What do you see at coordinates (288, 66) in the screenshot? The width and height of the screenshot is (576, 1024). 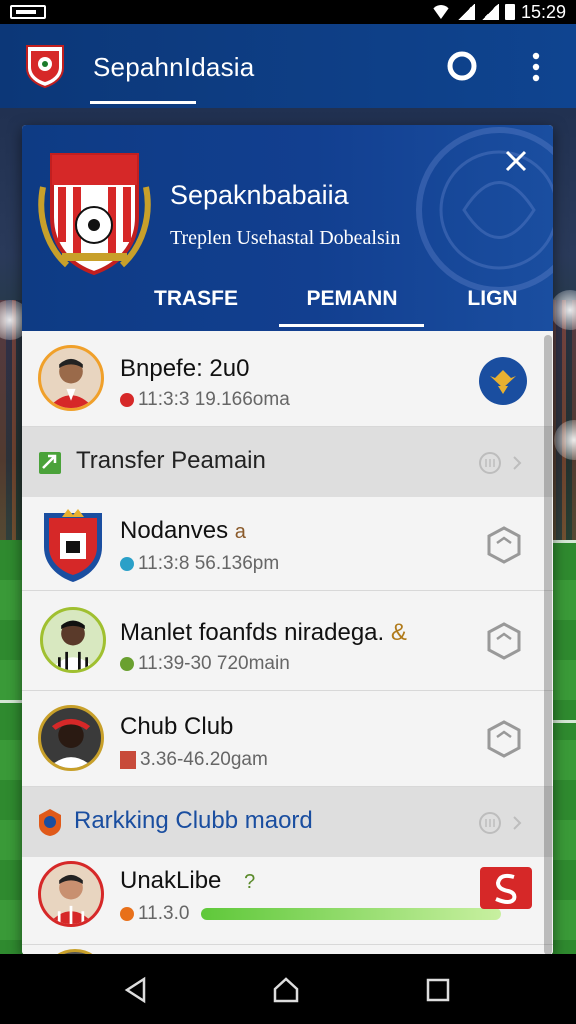 I see `app-bar: SepahnIdasia` at bounding box center [288, 66].